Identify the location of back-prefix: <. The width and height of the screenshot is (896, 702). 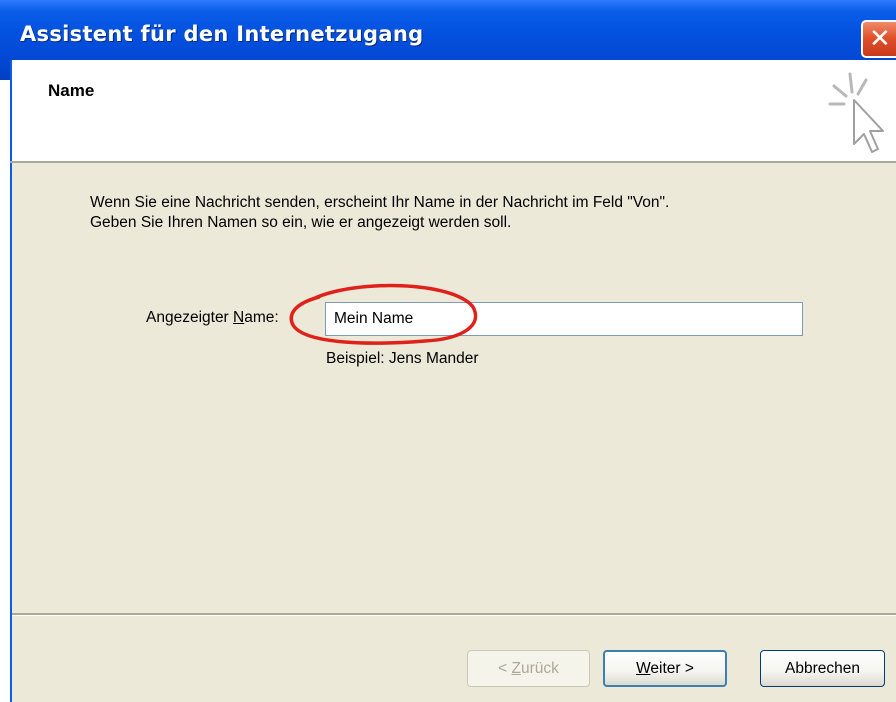
(505, 668).